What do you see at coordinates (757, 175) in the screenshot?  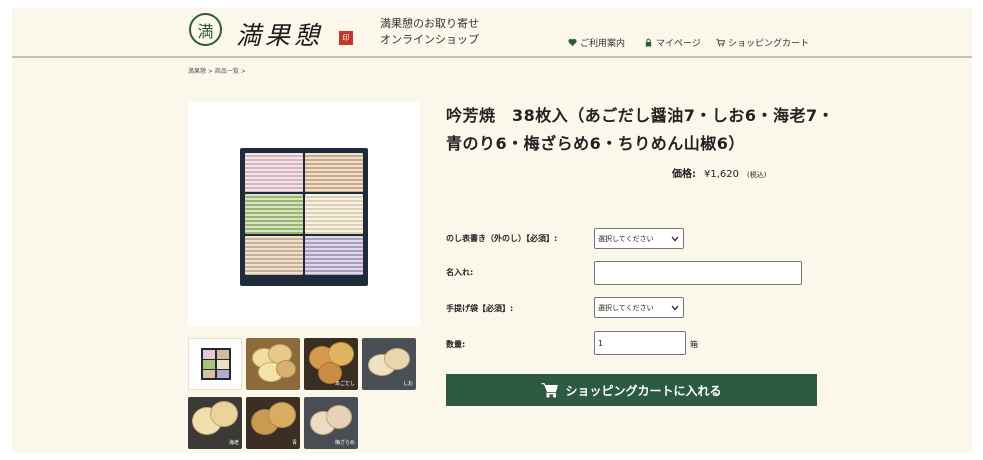 I see `price-tax-note: (税込)` at bounding box center [757, 175].